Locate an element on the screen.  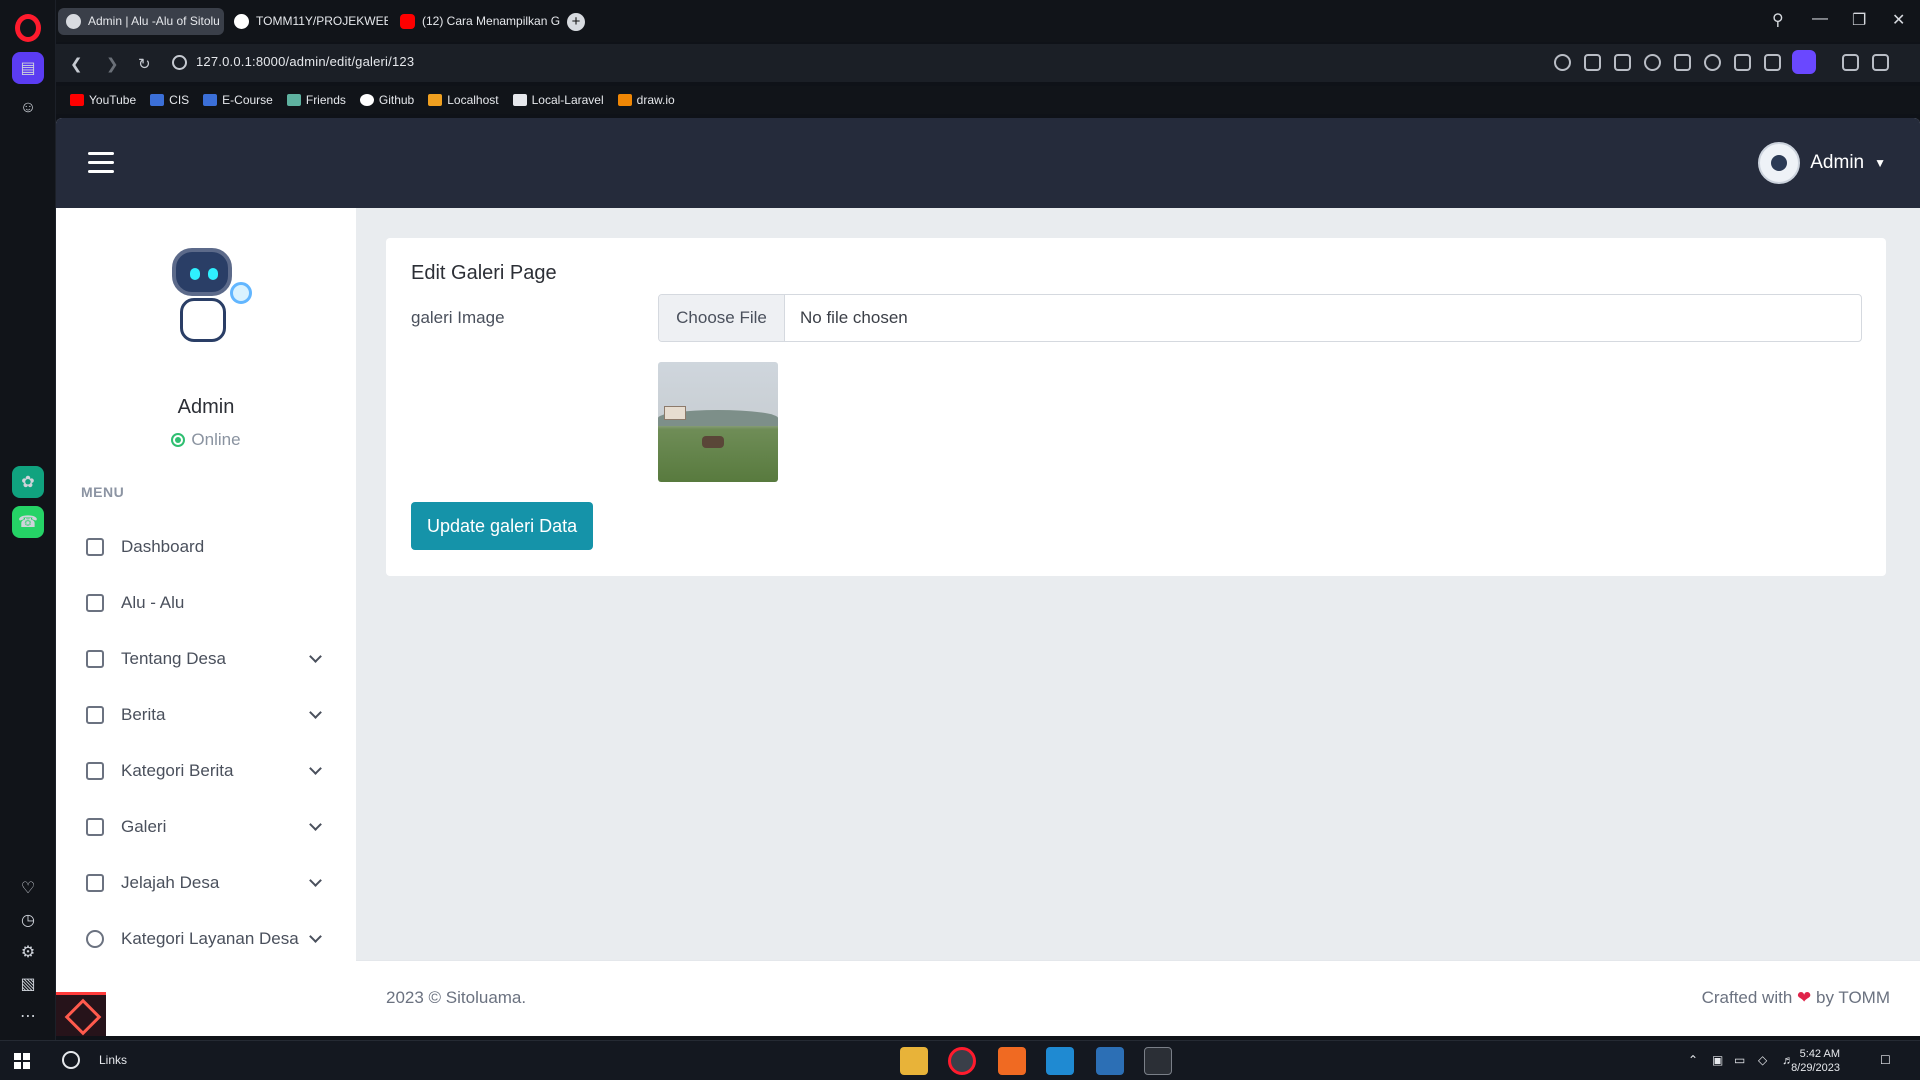
profile-icon is located at coordinates (1804, 62).